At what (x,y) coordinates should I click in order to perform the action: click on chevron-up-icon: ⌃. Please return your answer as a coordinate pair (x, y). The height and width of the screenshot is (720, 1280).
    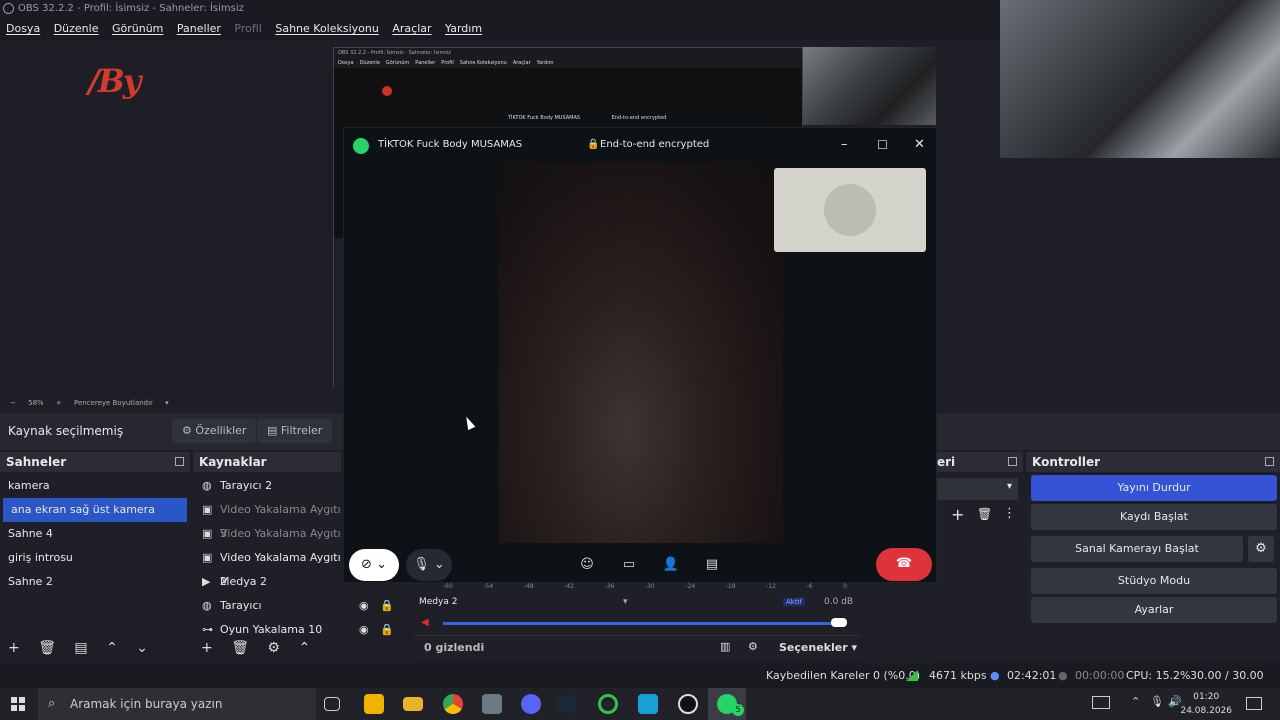
    Looking at the image, I should click on (1135, 701).